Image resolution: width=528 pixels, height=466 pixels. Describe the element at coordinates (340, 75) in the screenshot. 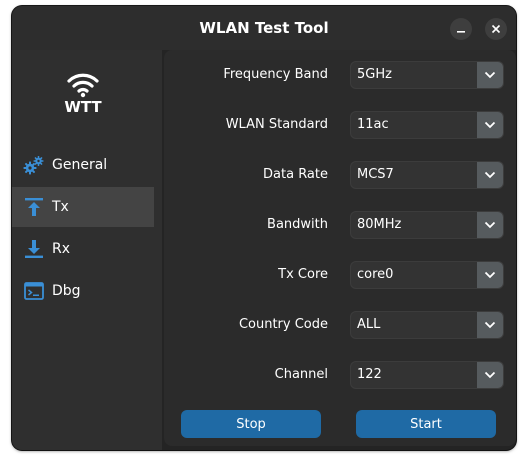

I see `form-row-frequency-band: Frequency Band 5GHz` at that location.